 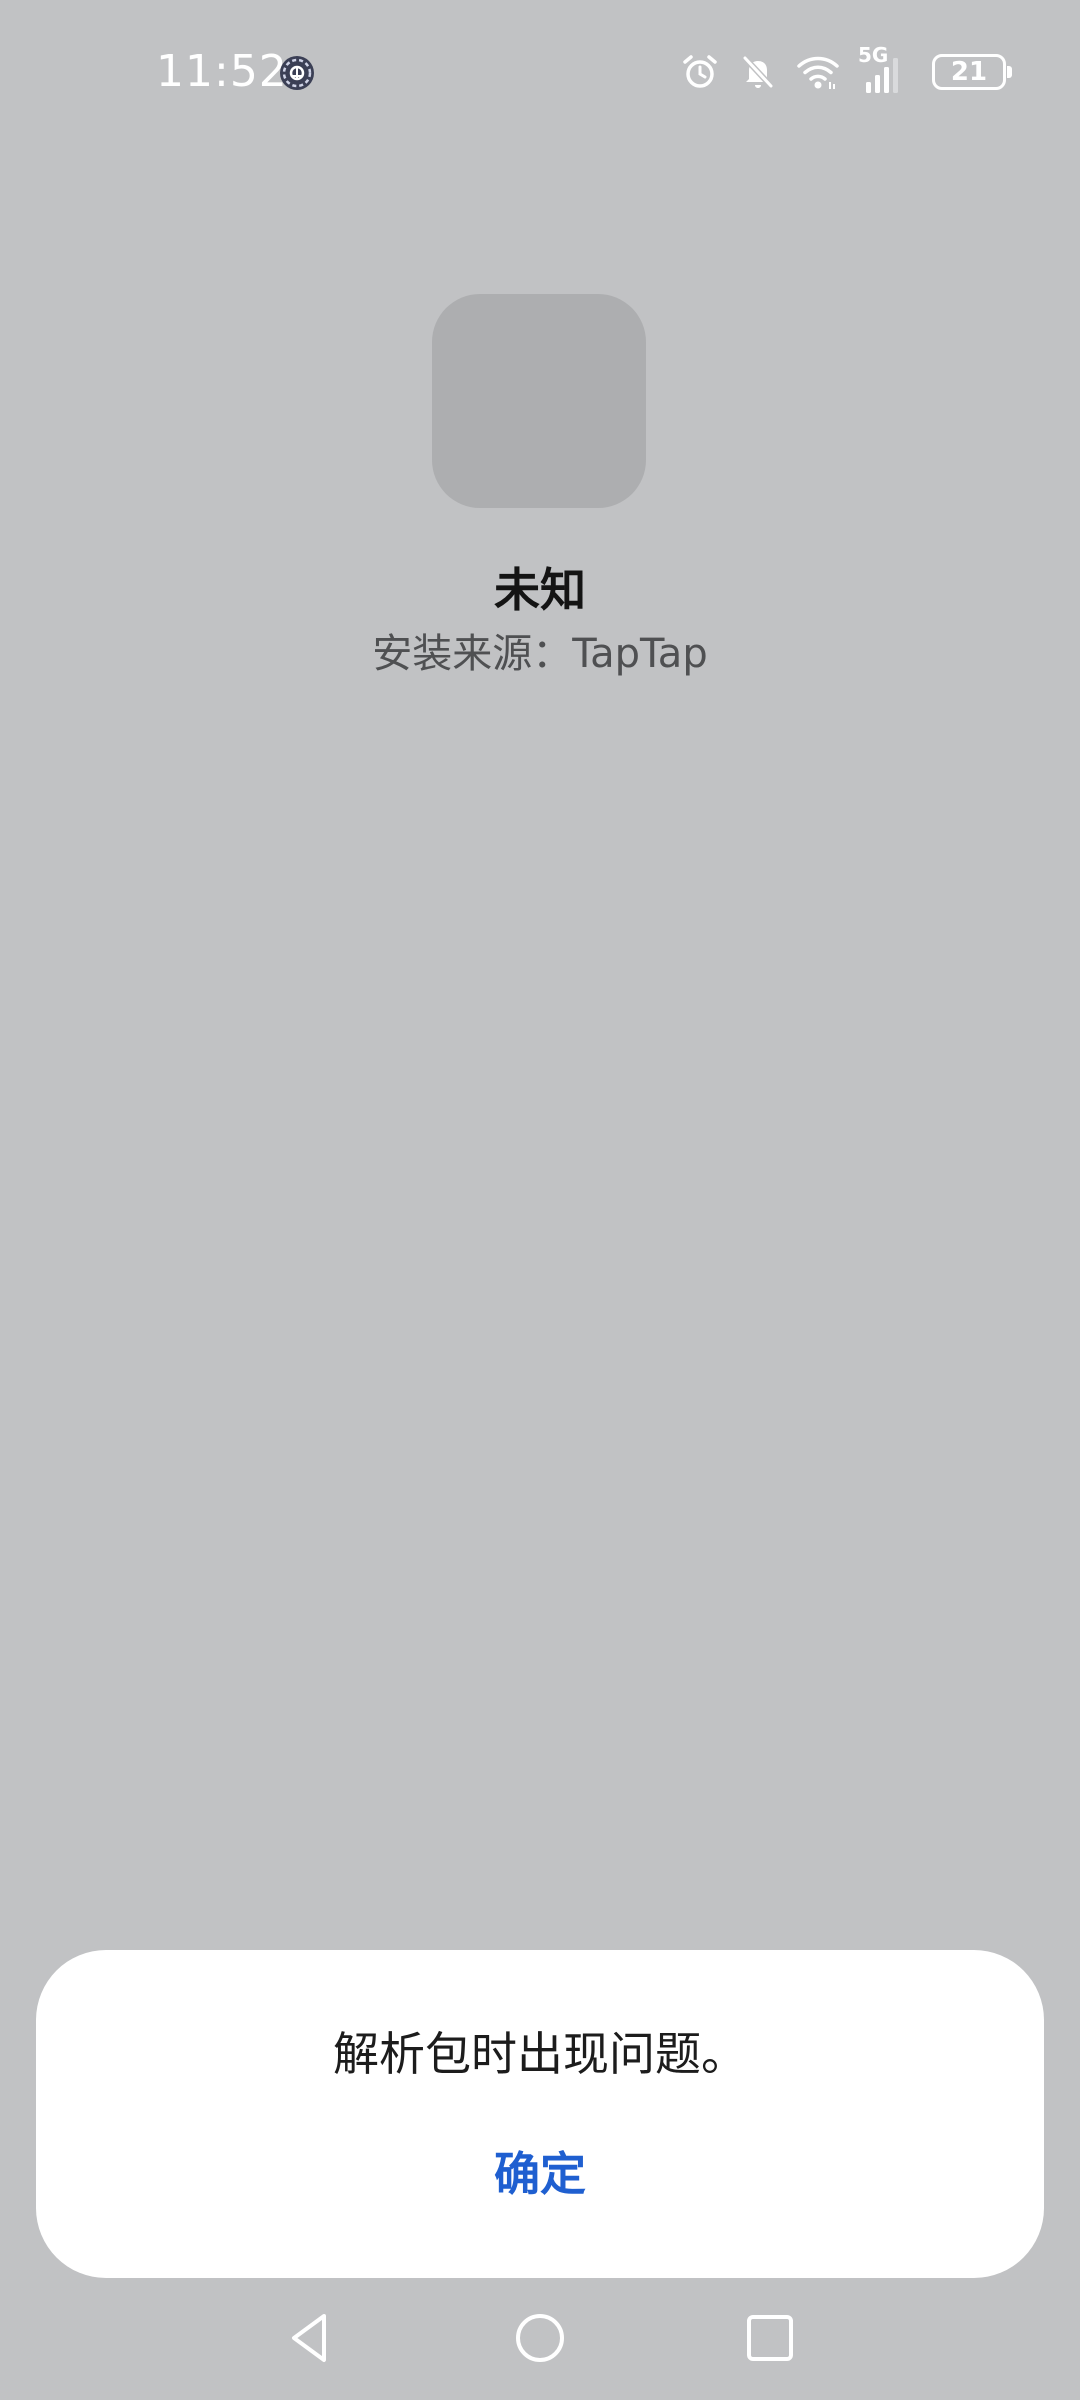 What do you see at coordinates (540, 2174) in the screenshot?
I see `confirm-button: 确定` at bounding box center [540, 2174].